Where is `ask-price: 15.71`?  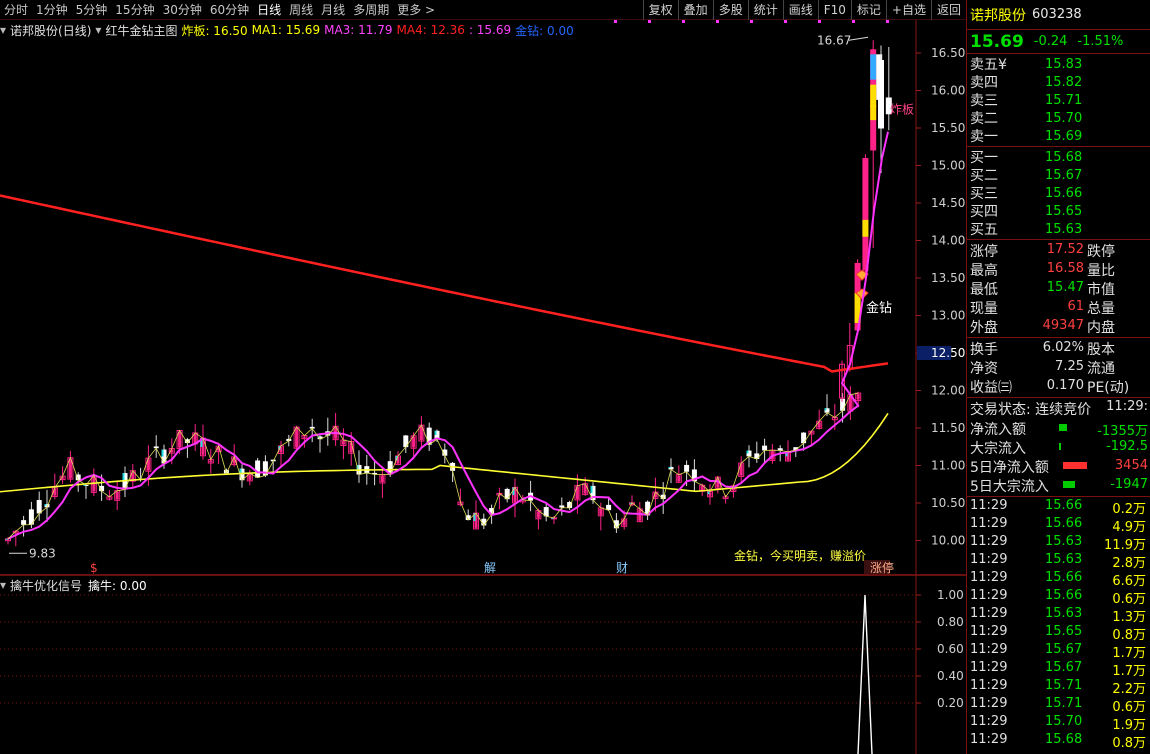 ask-price: 15.71 is located at coordinates (1064, 100).